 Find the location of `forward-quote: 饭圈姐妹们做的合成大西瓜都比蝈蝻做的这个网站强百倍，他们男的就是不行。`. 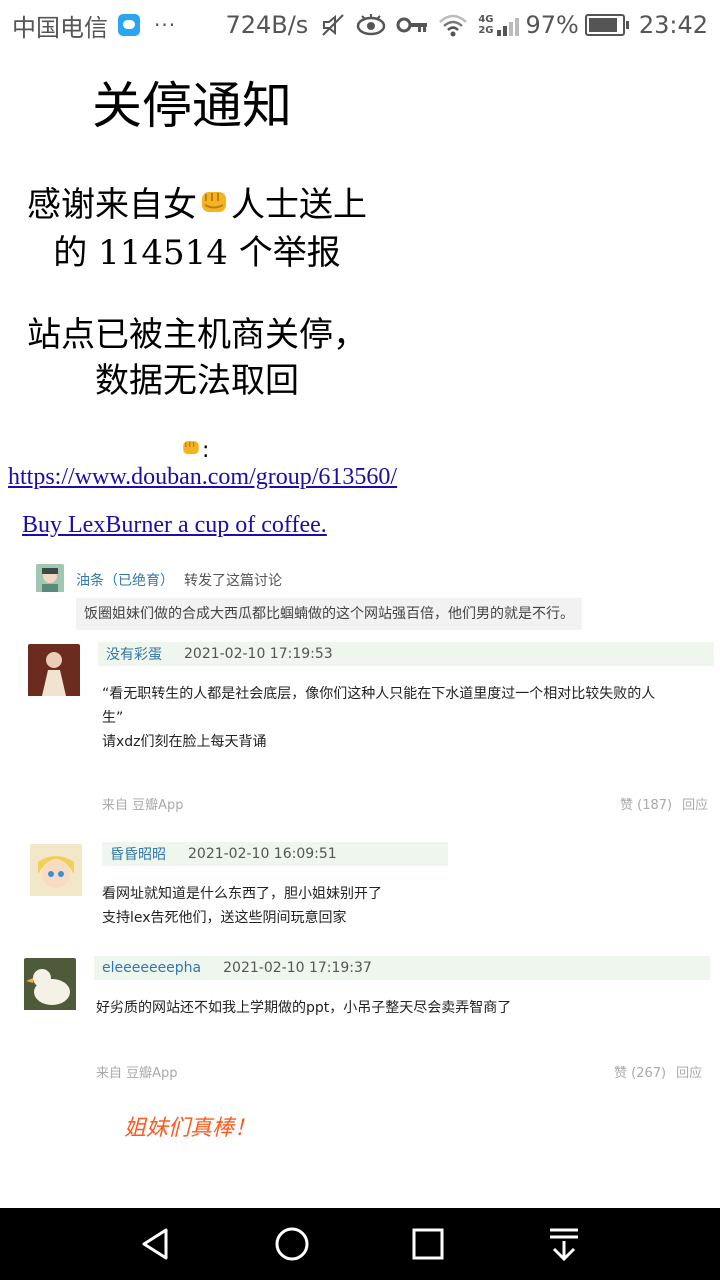

forward-quote: 饭圈姐妹们做的合成大西瓜都比蝈蝻做的这个网站强百倍，他们男的就是不行。 is located at coordinates (329, 614).